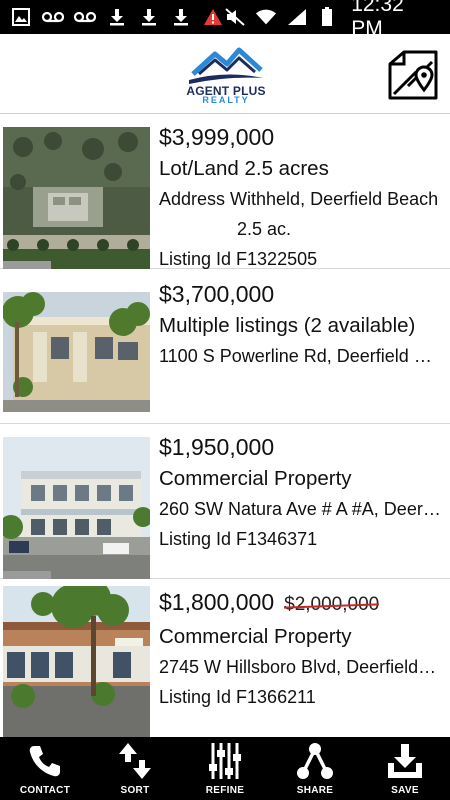 This screenshot has height=800, width=450. What do you see at coordinates (237, 697) in the screenshot?
I see `listing-id: Listing Id F1366211` at bounding box center [237, 697].